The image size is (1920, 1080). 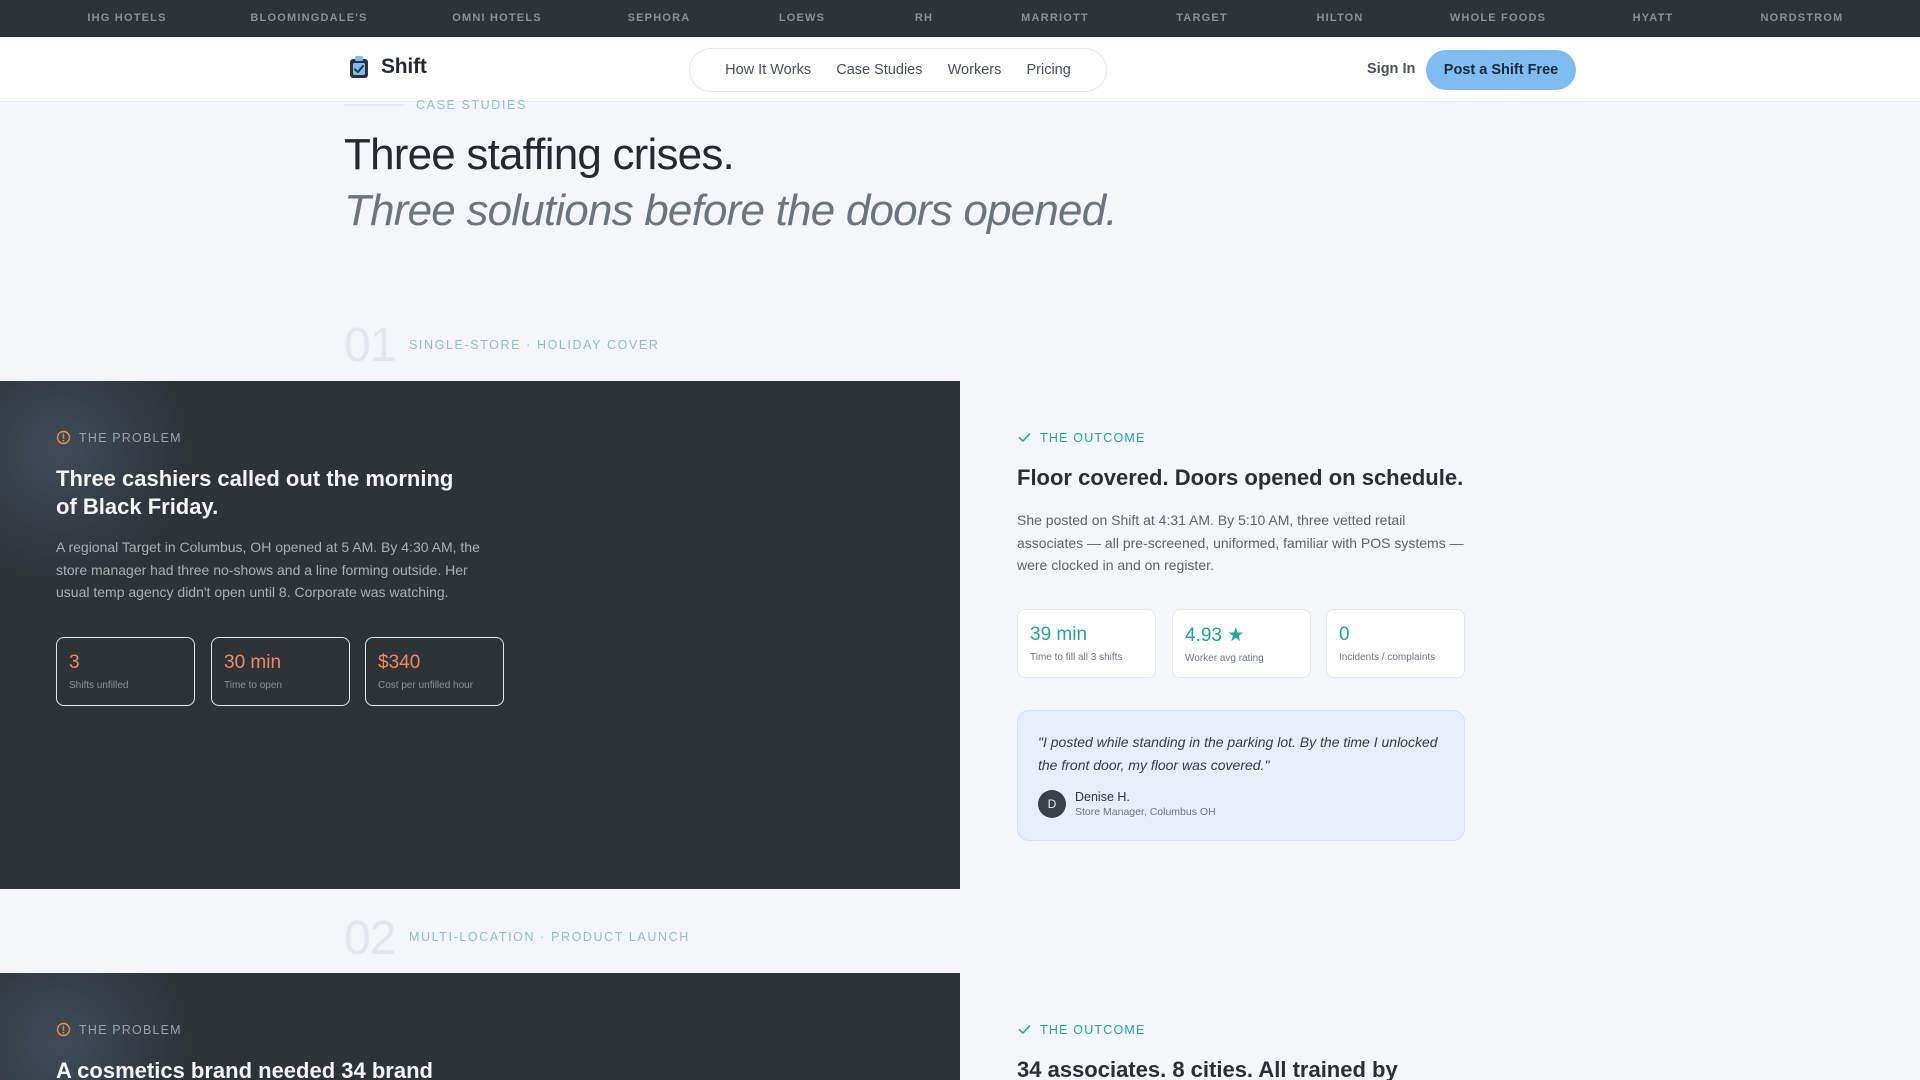 I want to click on client-logo: MARRIOTT, so click(x=1055, y=18).